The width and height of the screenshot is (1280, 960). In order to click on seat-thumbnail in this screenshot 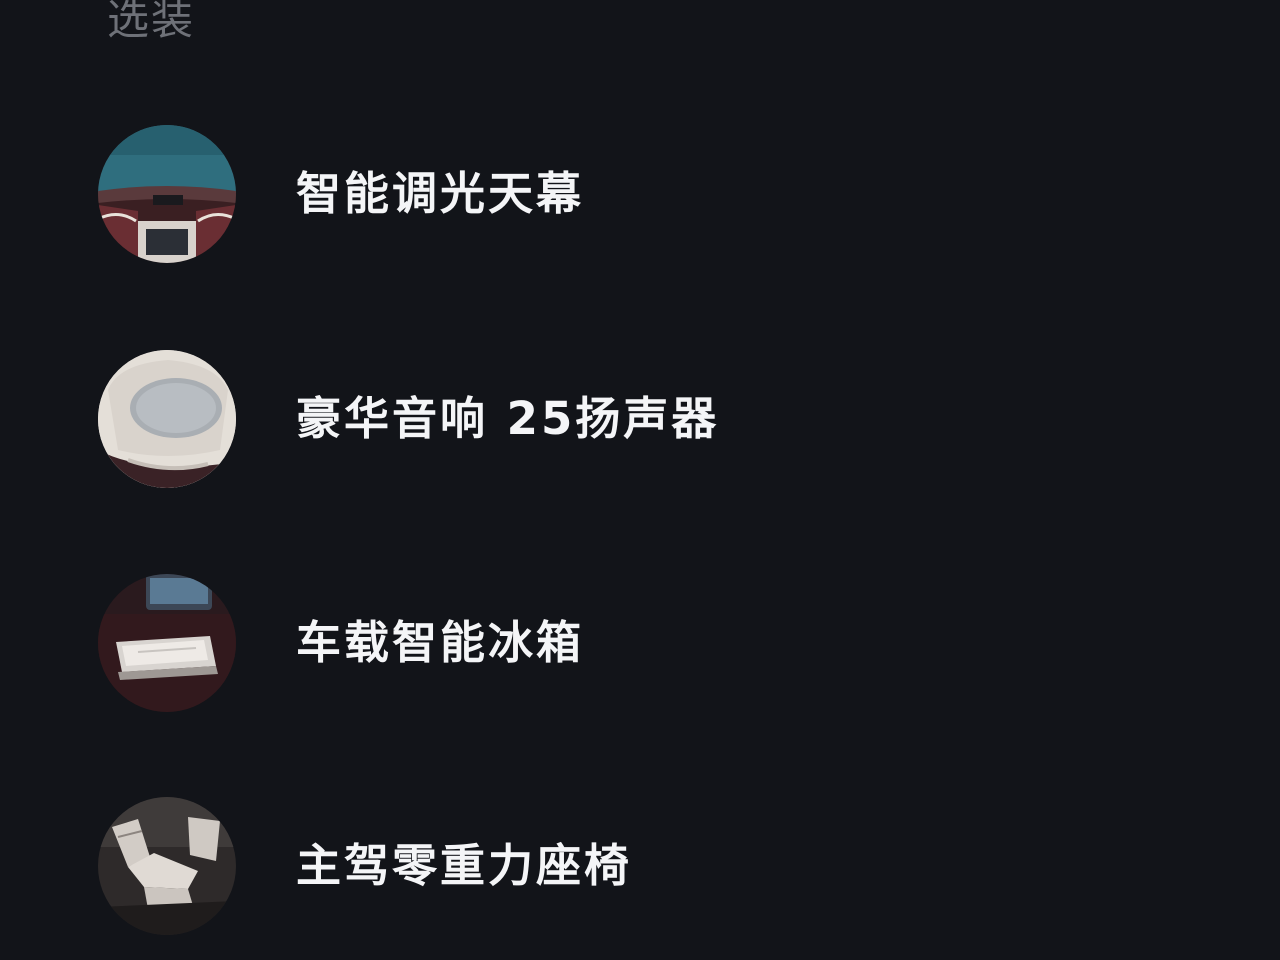, I will do `click(167, 866)`.